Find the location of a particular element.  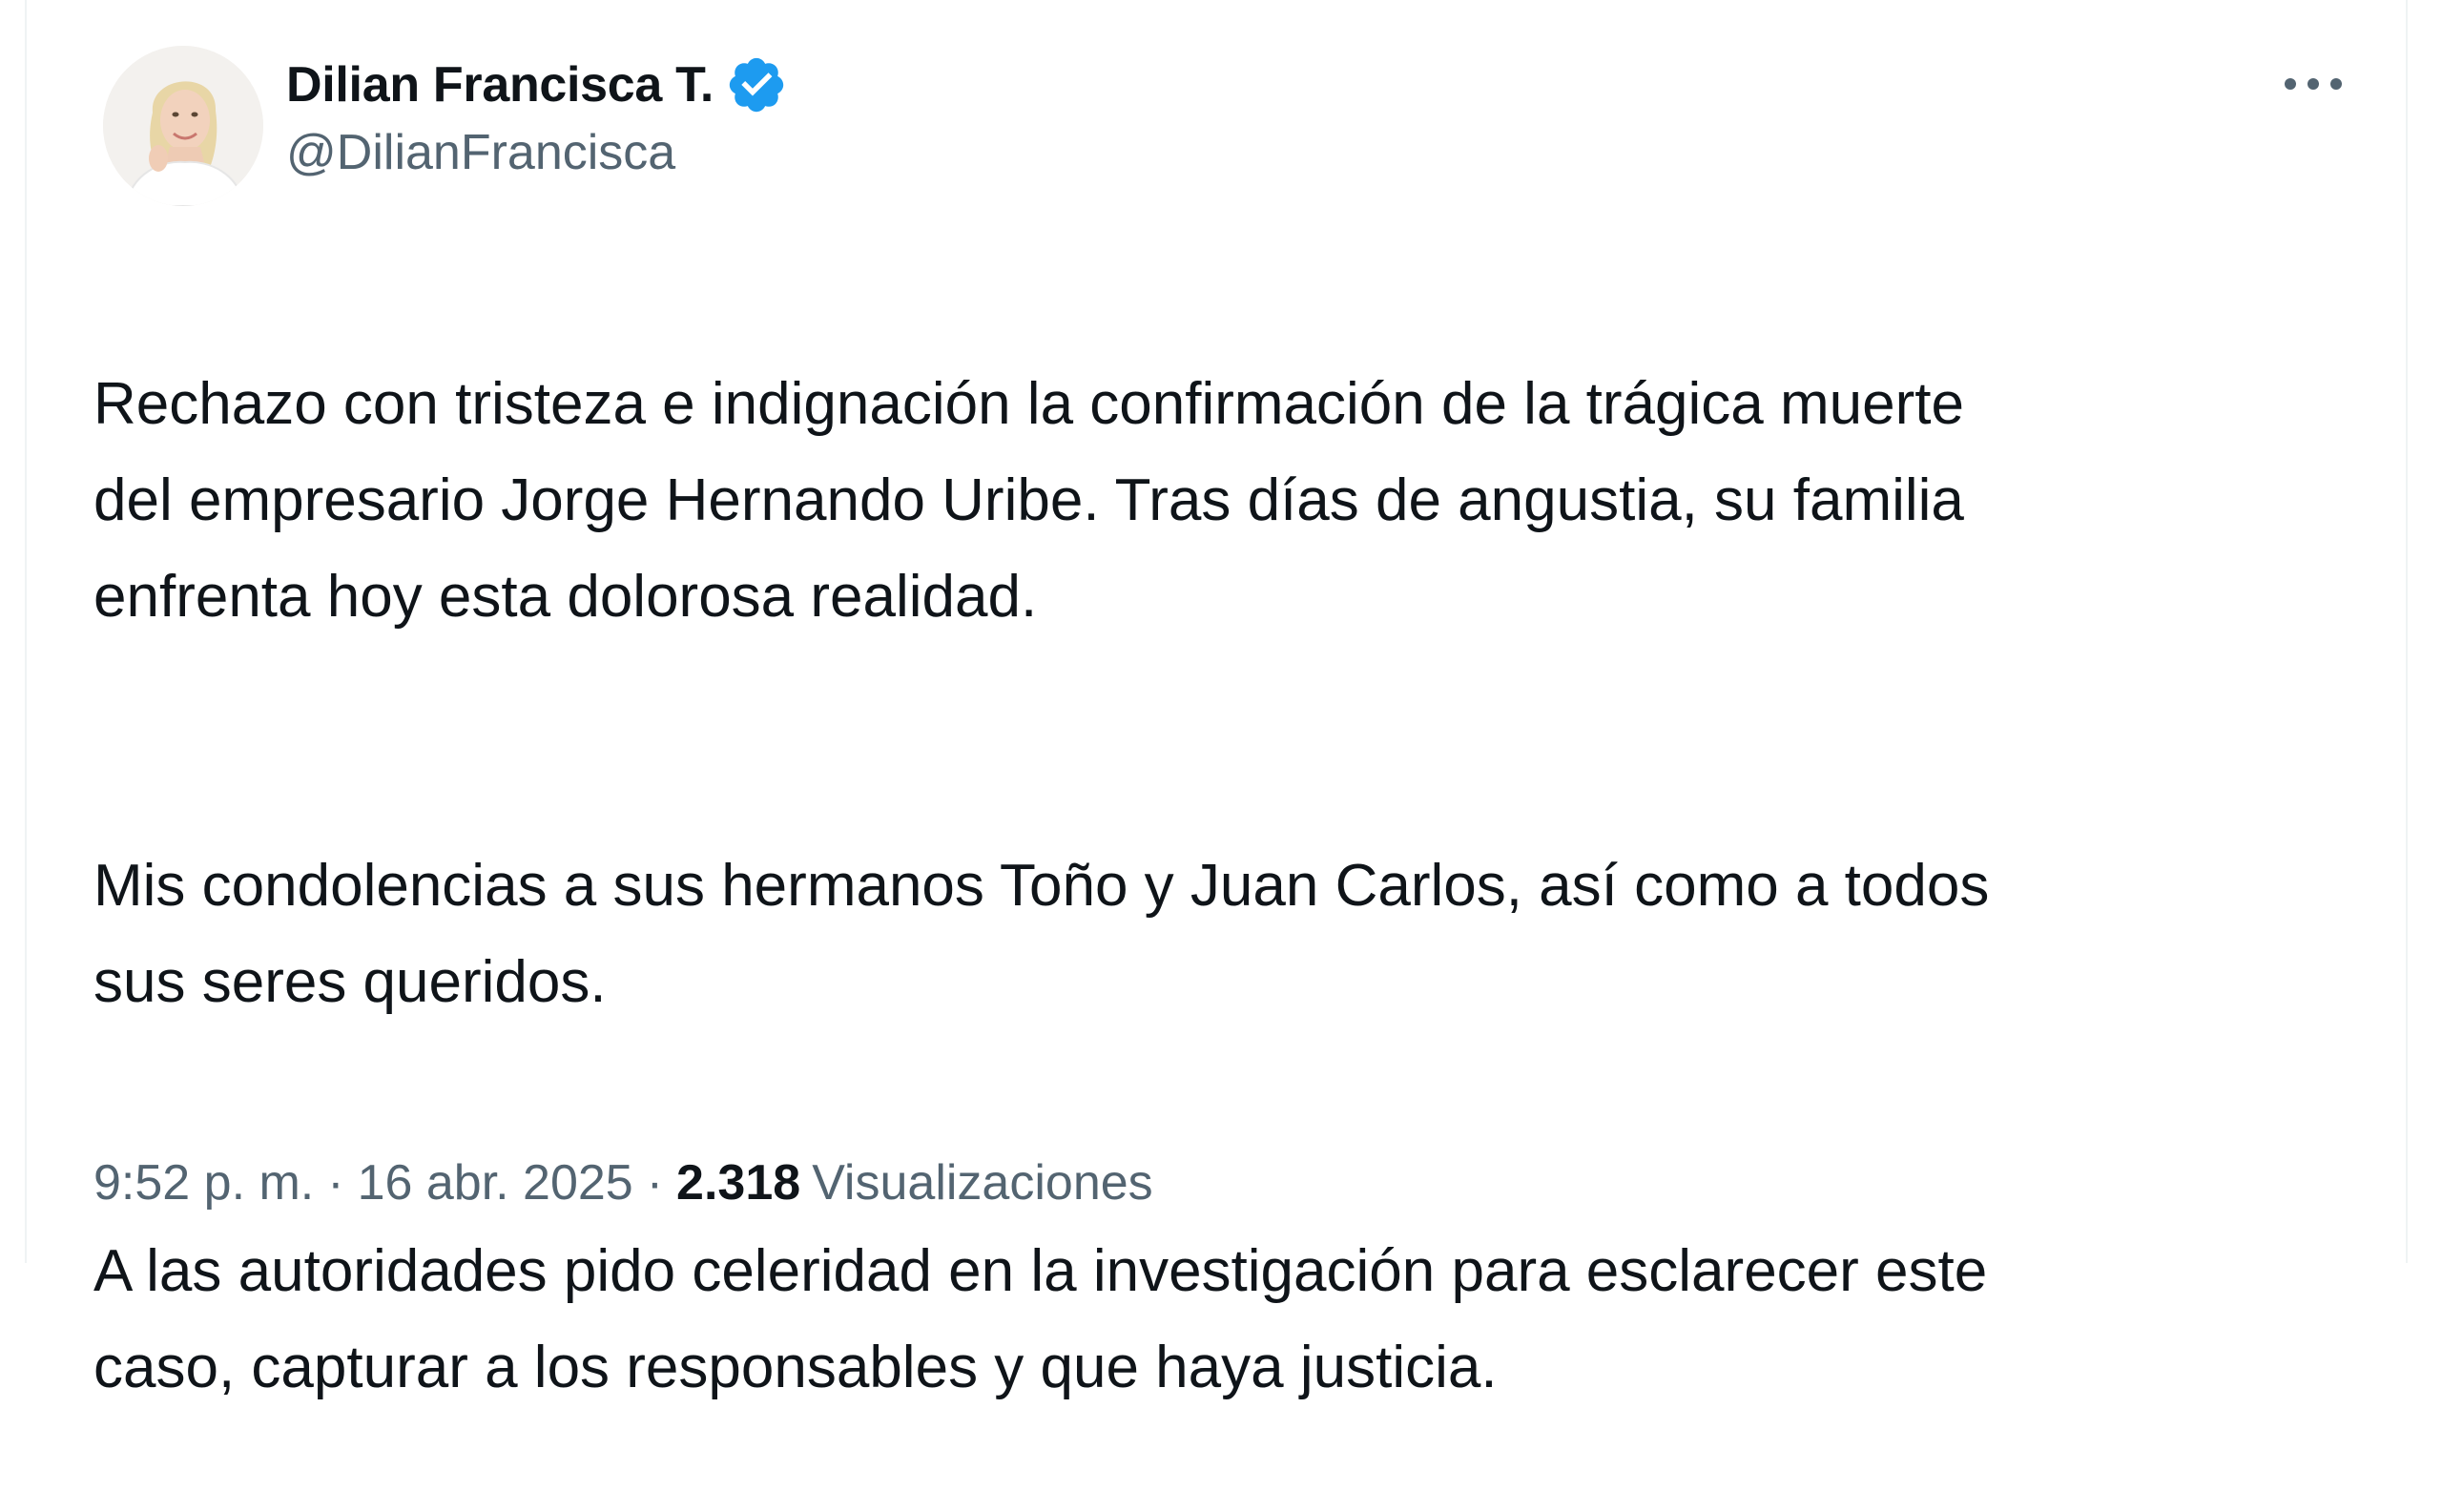

views-count: 2.318 is located at coordinates (738, 1183).